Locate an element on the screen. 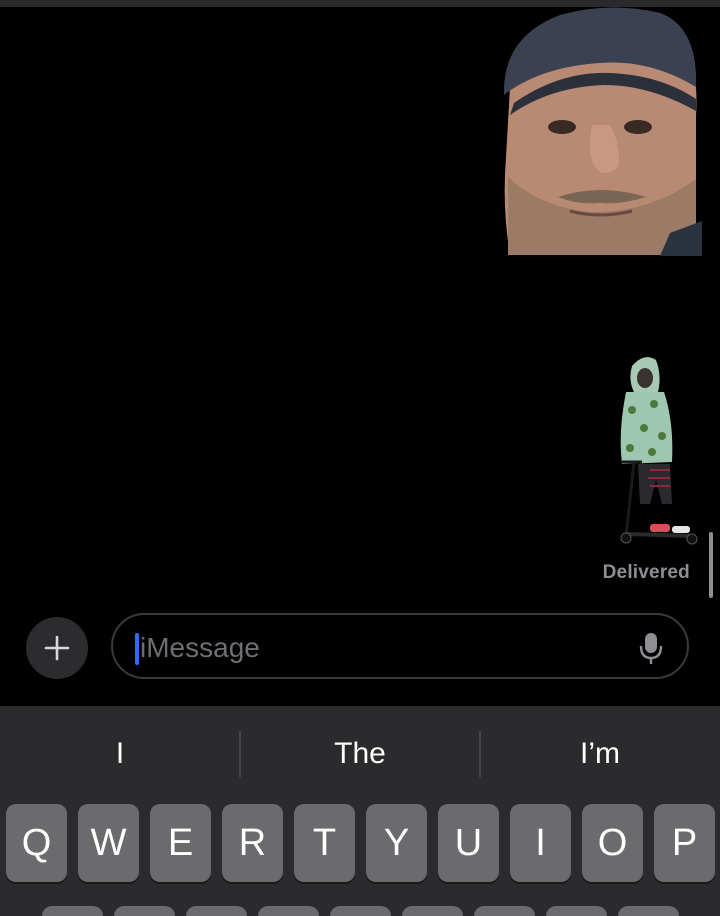 The image size is (720, 916). face-sticker is located at coordinates (601, 131).